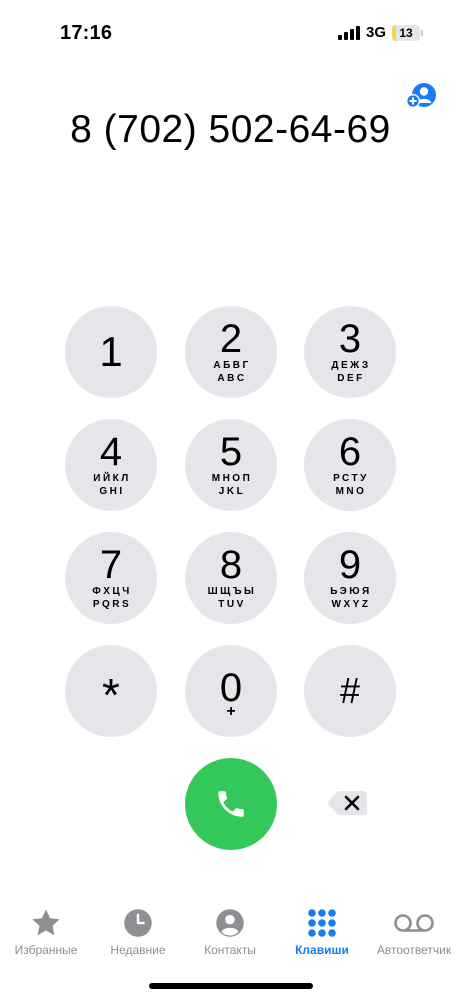  Describe the element at coordinates (112, 491) in the screenshot. I see `key-letters-en: GHI` at that location.